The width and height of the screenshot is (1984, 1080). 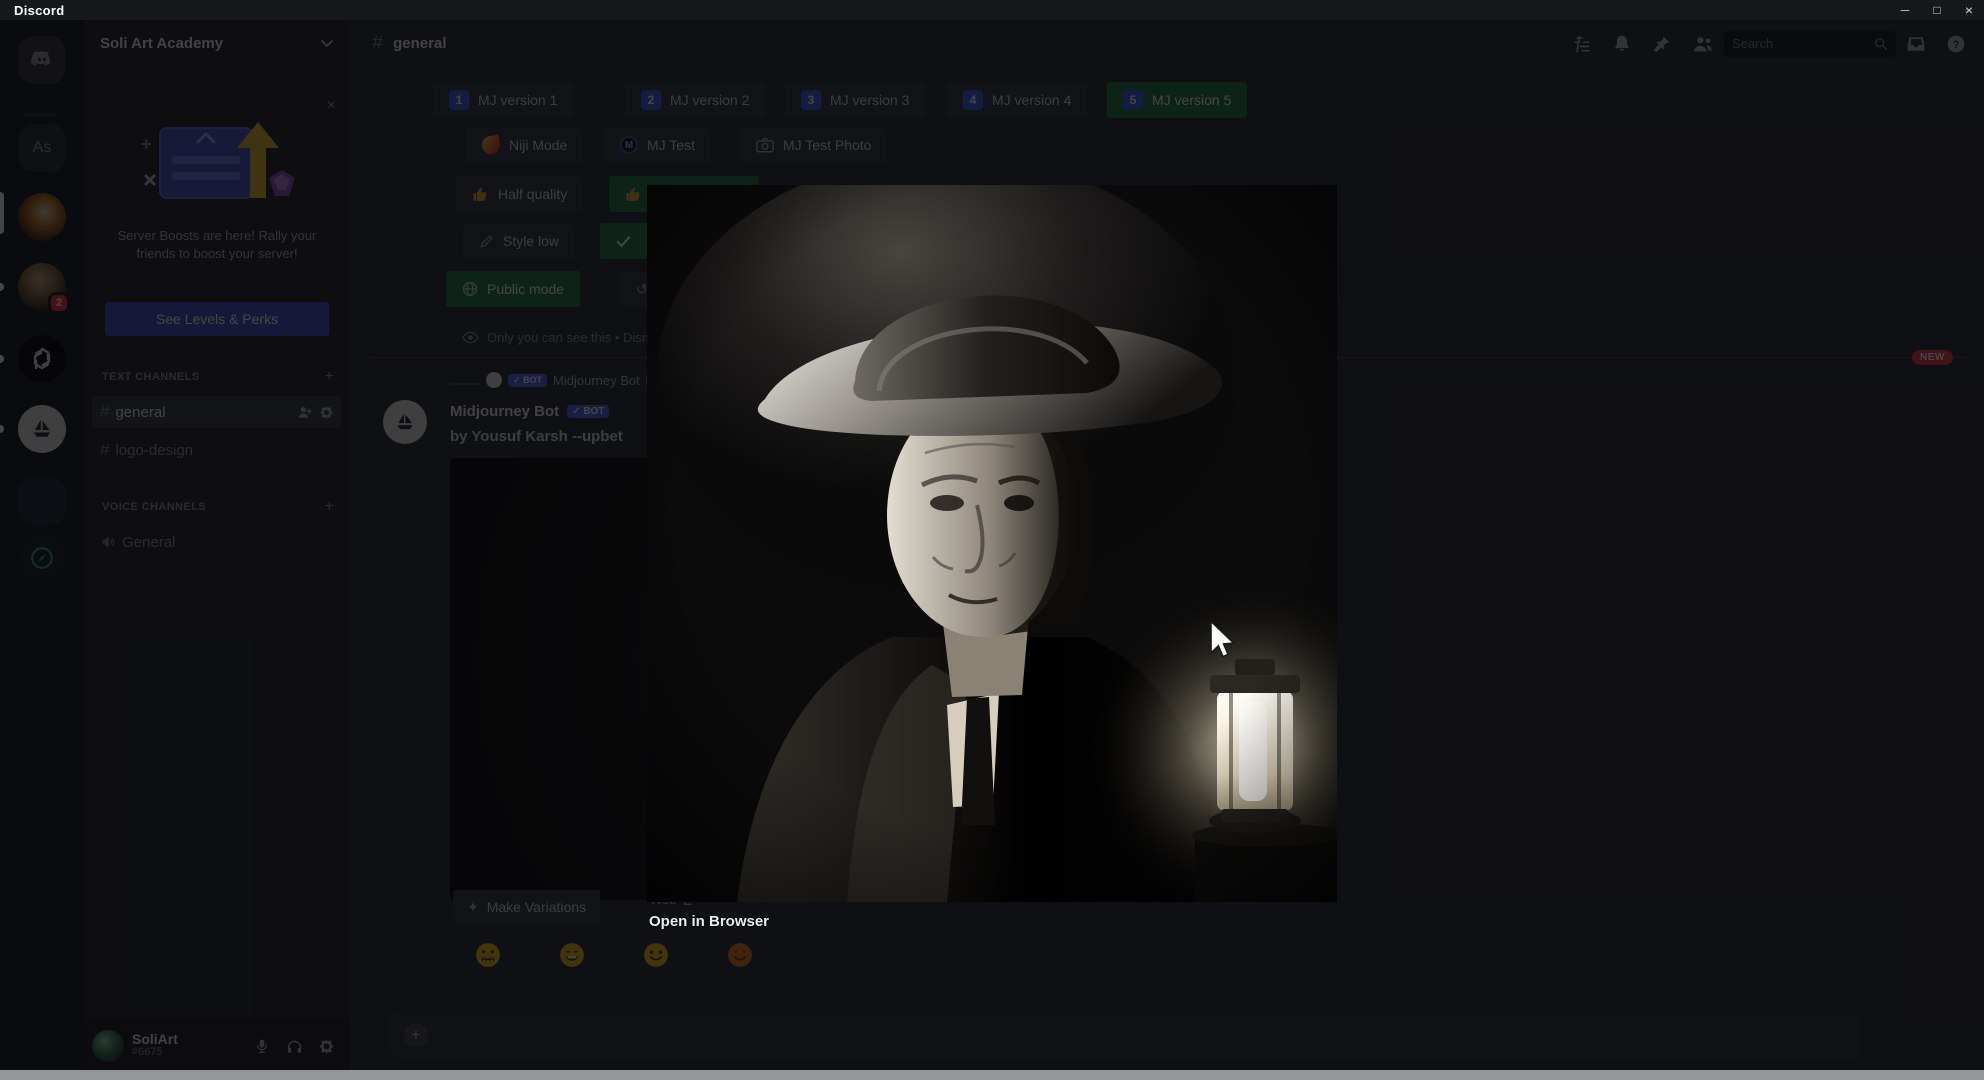 What do you see at coordinates (1969, 10) in the screenshot?
I see `close-icon: ×` at bounding box center [1969, 10].